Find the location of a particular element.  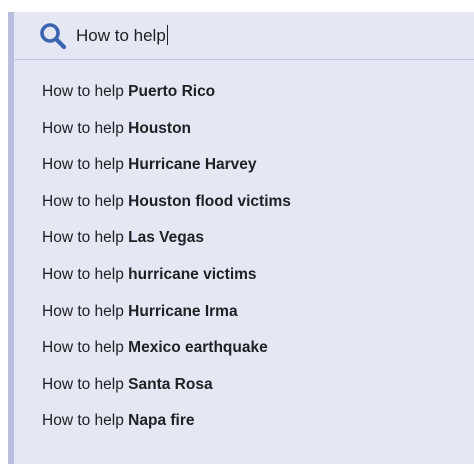

suggestion-item: How to help Houston flood victims is located at coordinates (244, 202).